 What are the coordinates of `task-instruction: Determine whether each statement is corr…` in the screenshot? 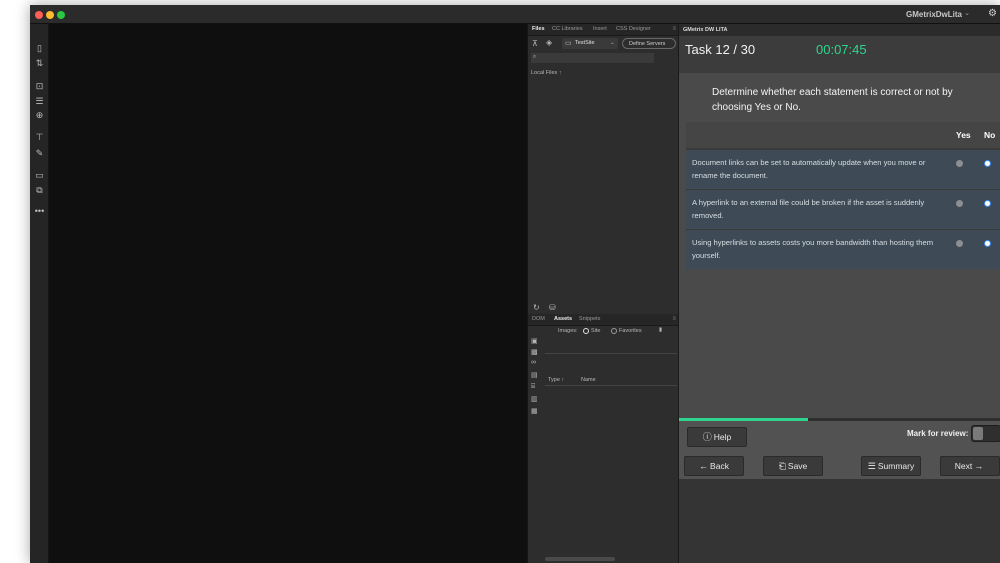 It's located at (832, 100).